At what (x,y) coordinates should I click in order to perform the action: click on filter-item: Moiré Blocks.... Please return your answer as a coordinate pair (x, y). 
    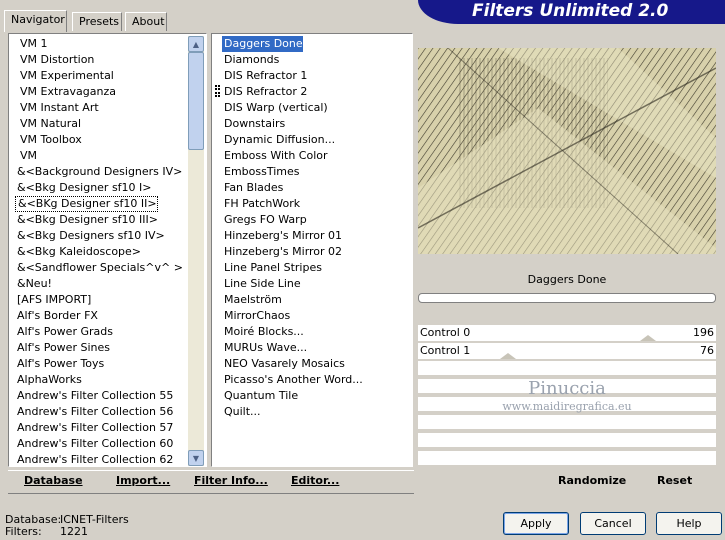
    Looking at the image, I should click on (263, 332).